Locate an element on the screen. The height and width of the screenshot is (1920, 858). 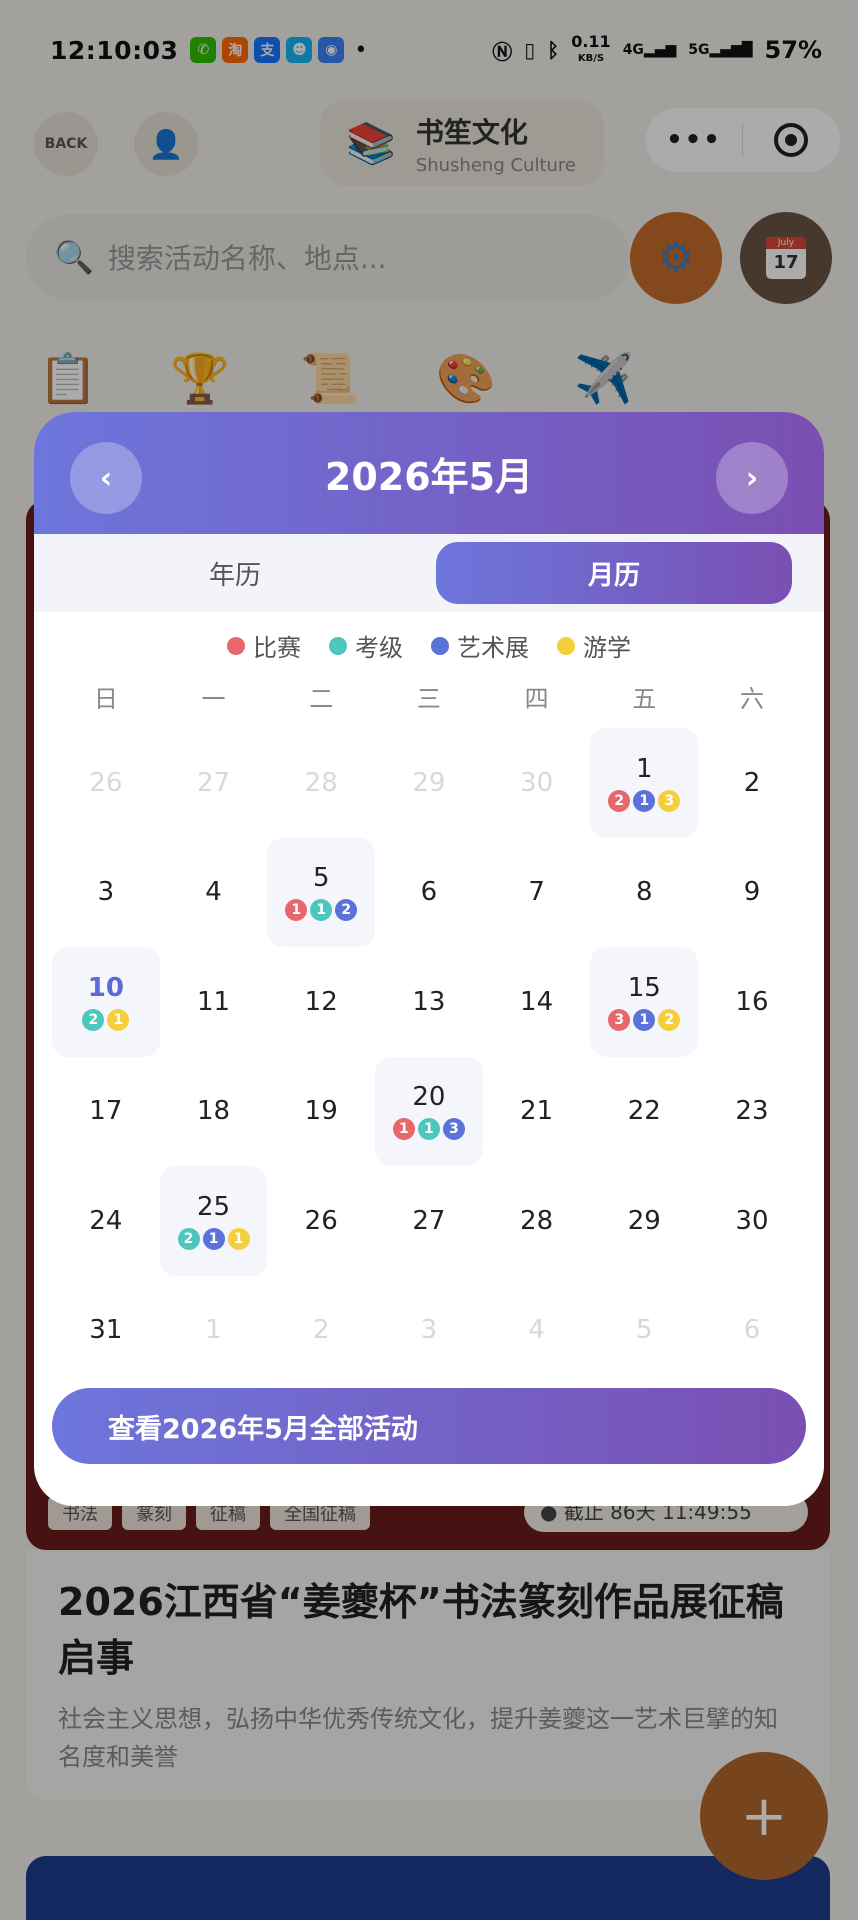
next-month-button: › is located at coordinates (752, 478).